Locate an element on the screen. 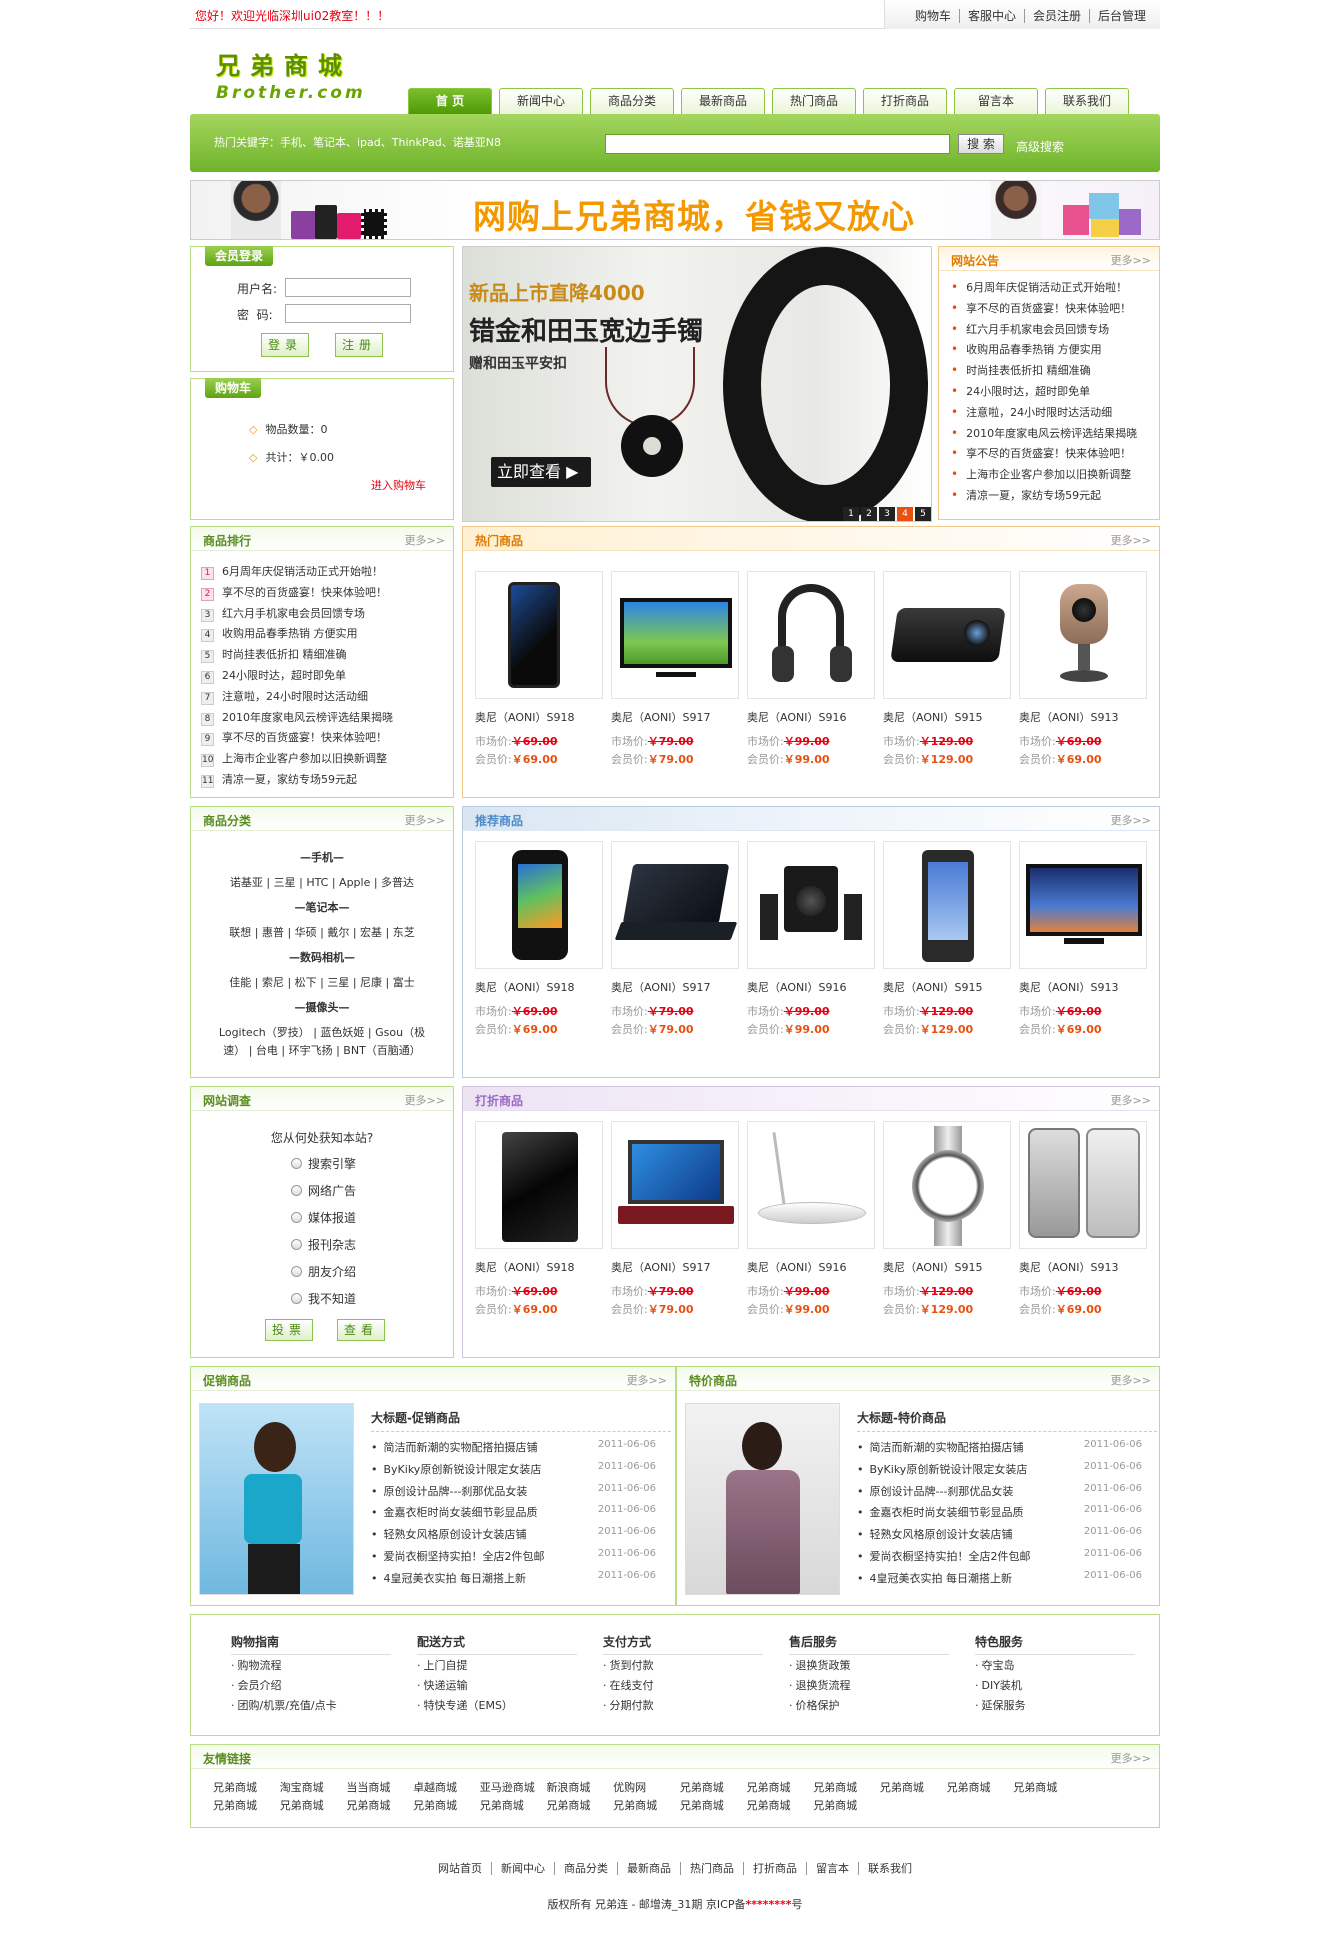 The height and width of the screenshot is (1934, 1332). login-button: 登录 is located at coordinates (285, 345).